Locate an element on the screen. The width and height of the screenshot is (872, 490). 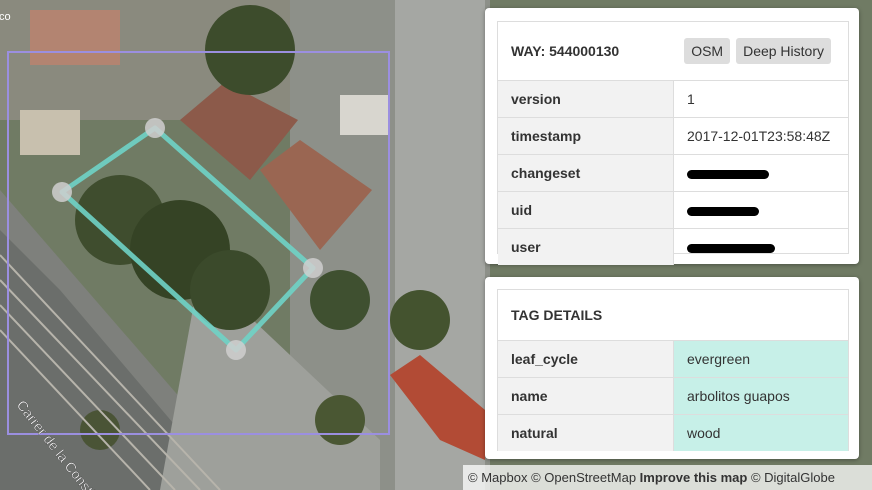
tag-value: arbolitos guapos is located at coordinates (760, 396).